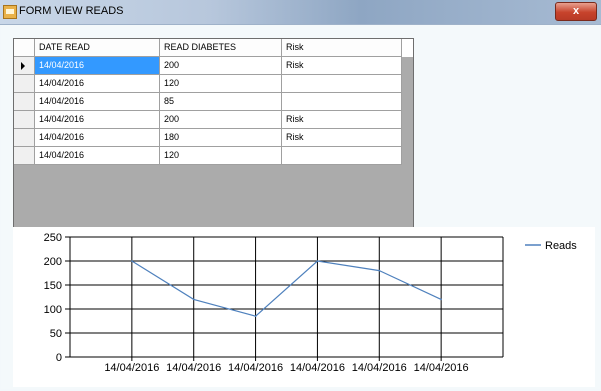 This screenshot has width=601, height=391. I want to click on grid-header-row: DATE READ READ DIABETES Risk, so click(213, 48).